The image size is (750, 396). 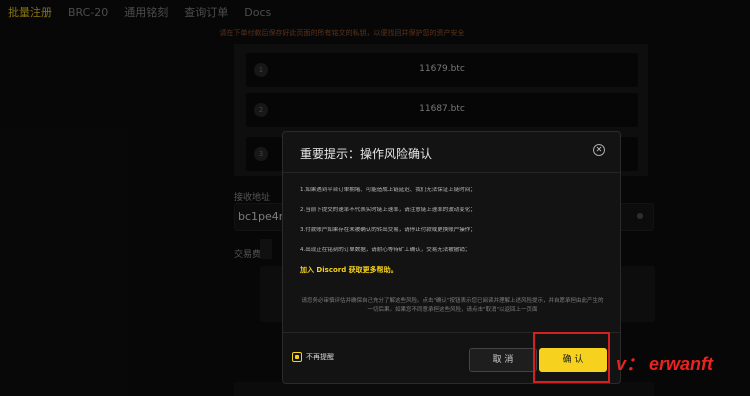 I want to click on rule-item: 3.付款账户如果存在未被确认的转出交易，请停止付款或更换账户操作；, so click(x=388, y=230).